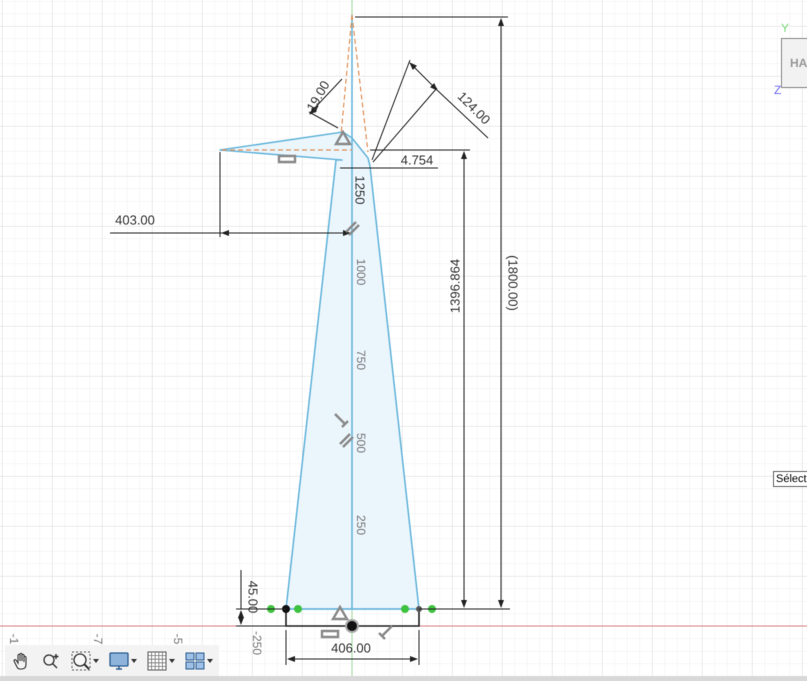 This screenshot has width=807, height=681. I want to click on monitor-icon, so click(119, 660).